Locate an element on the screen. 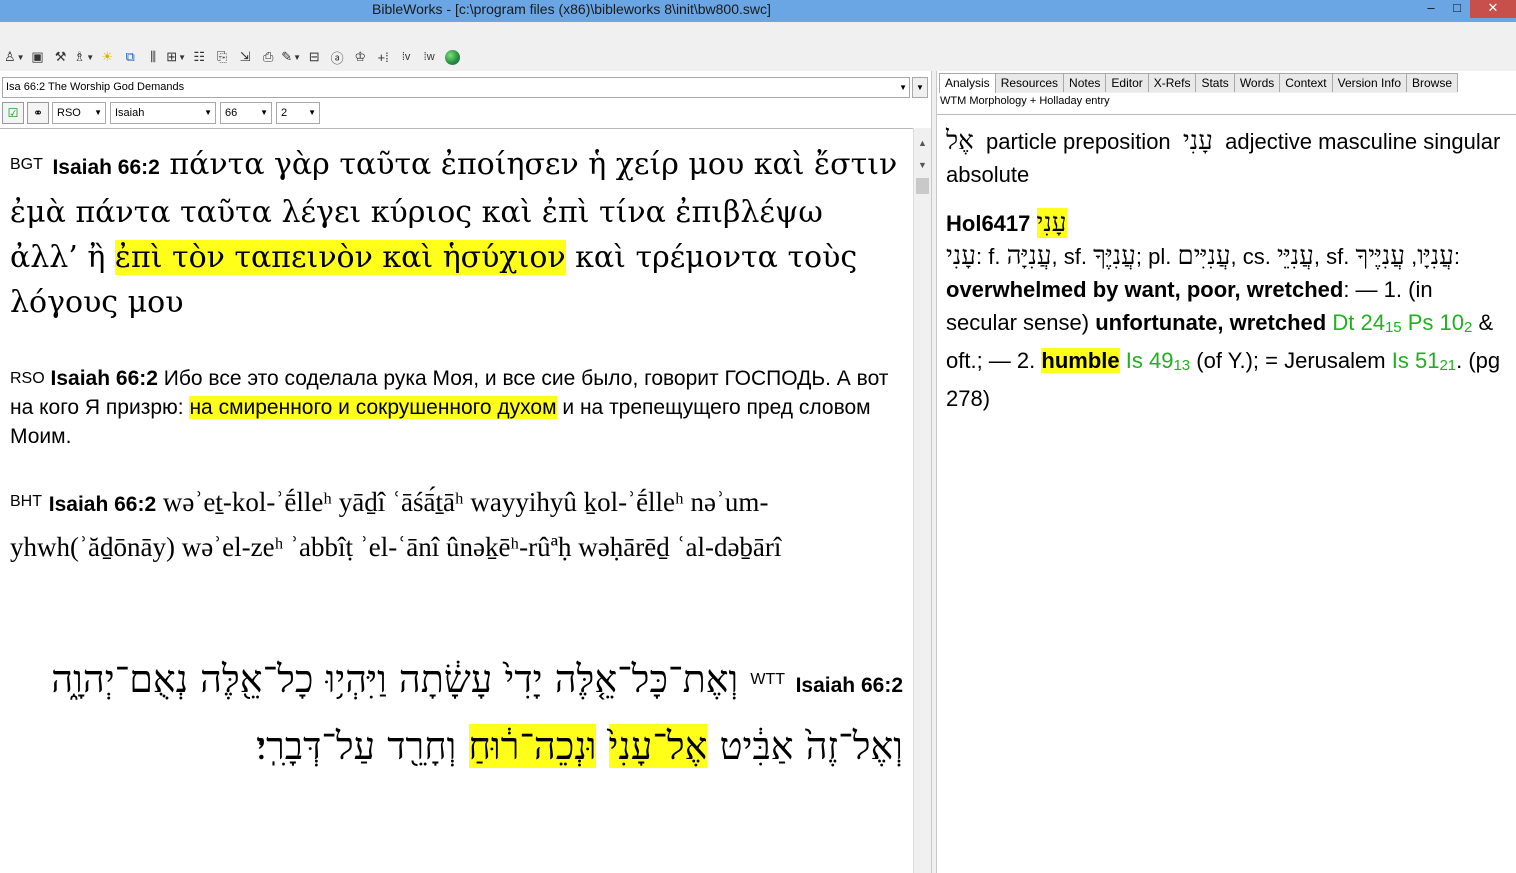 This screenshot has height=873, width=1516. entry-form: עֲנִיֶּיךָ is located at coordinates (1380, 256).